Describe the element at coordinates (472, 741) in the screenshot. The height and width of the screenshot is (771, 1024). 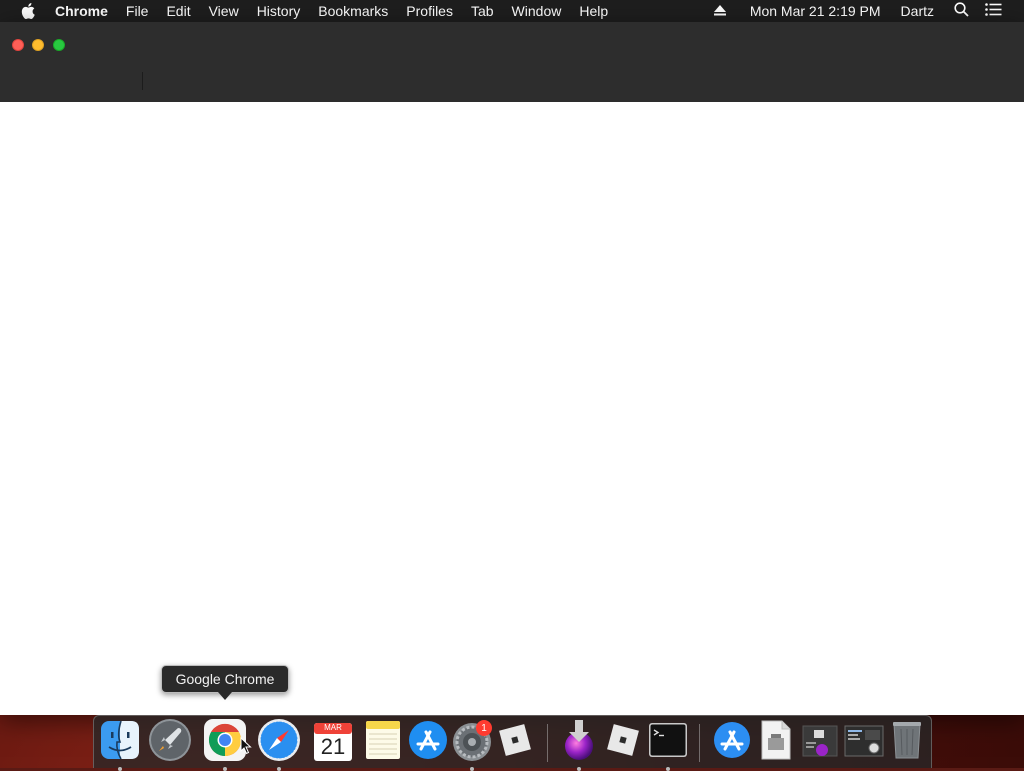
I see `system-preferences-icon: 1` at that location.